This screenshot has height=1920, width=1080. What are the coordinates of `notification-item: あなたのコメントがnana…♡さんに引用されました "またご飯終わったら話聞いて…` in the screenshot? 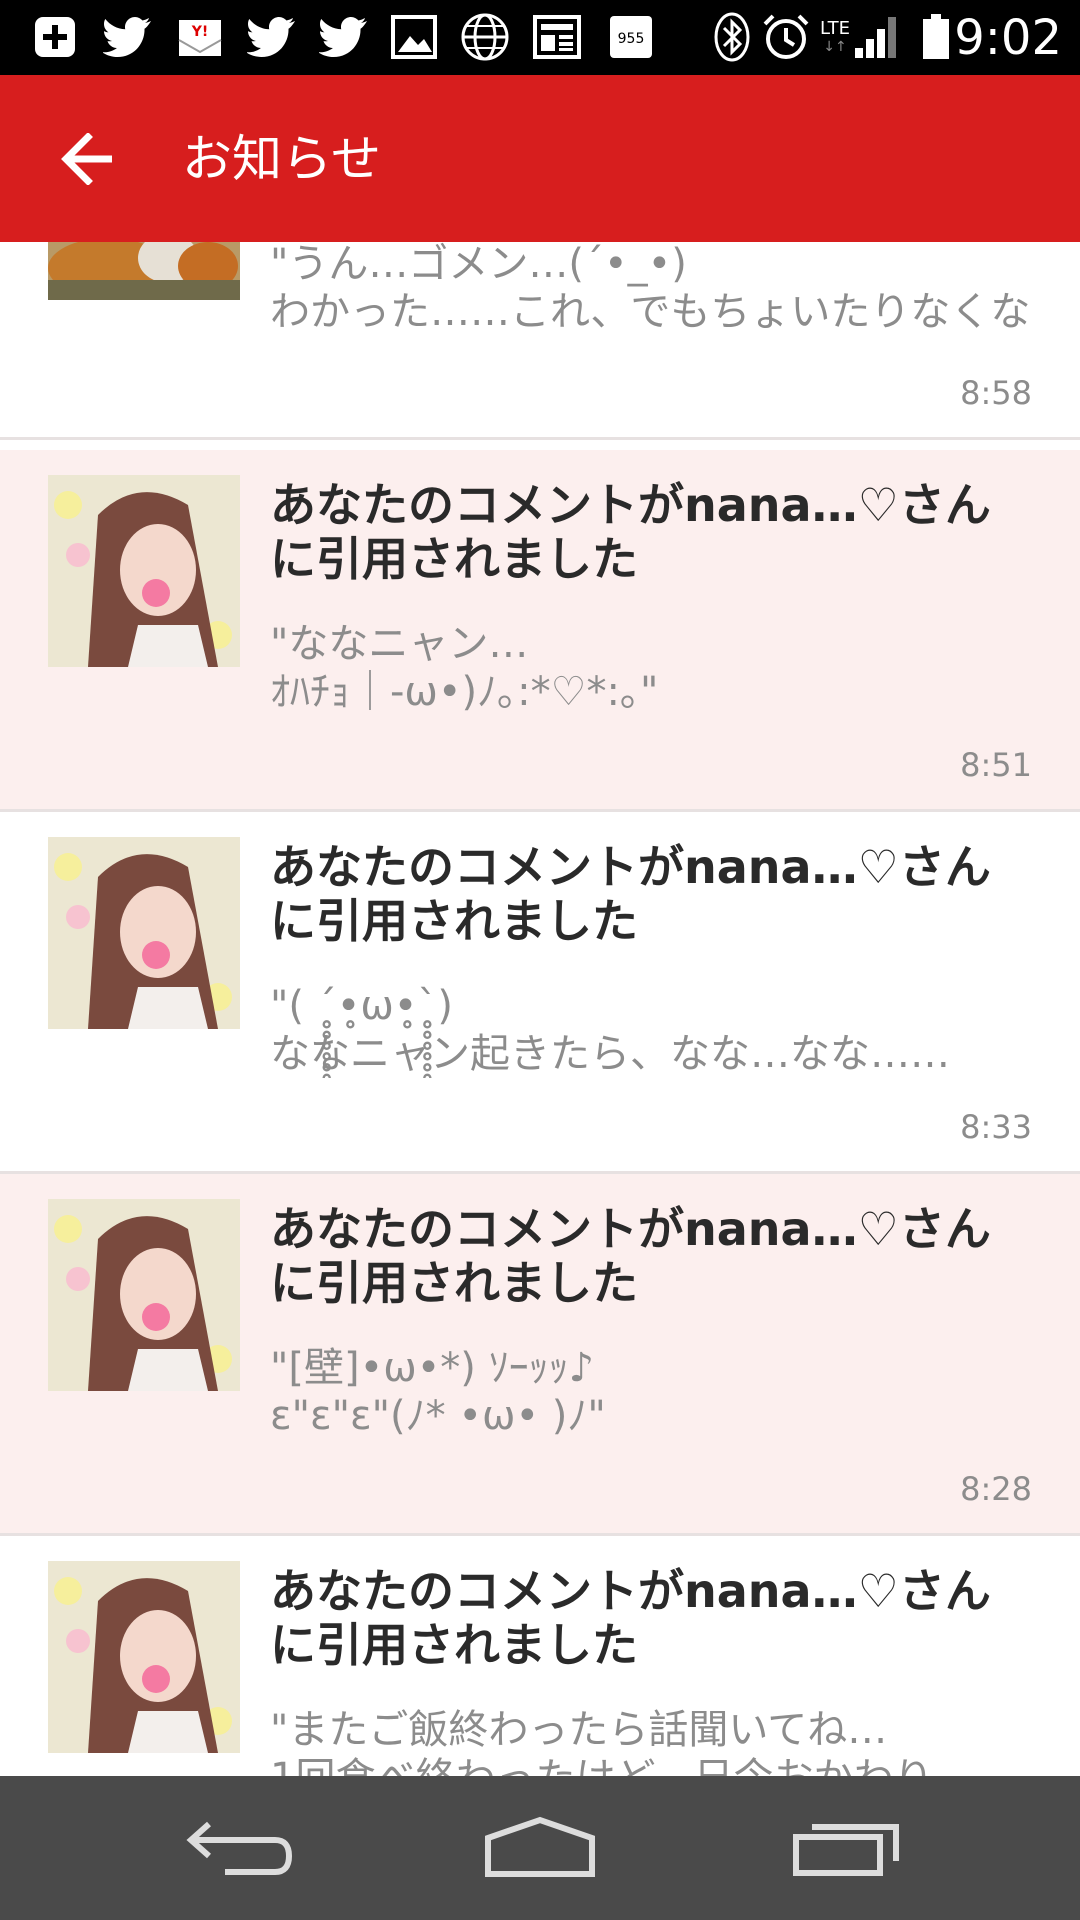 It's located at (540, 1656).